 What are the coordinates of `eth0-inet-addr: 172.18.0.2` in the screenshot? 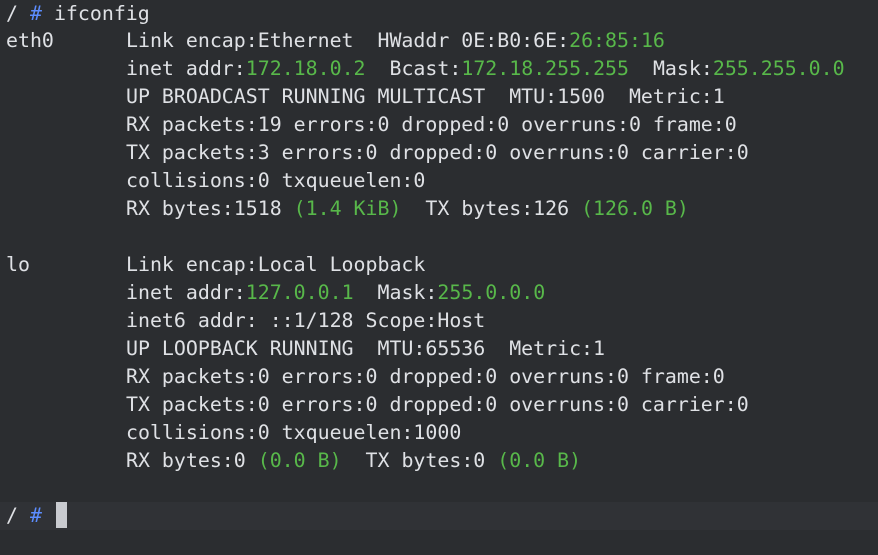 It's located at (305, 68).